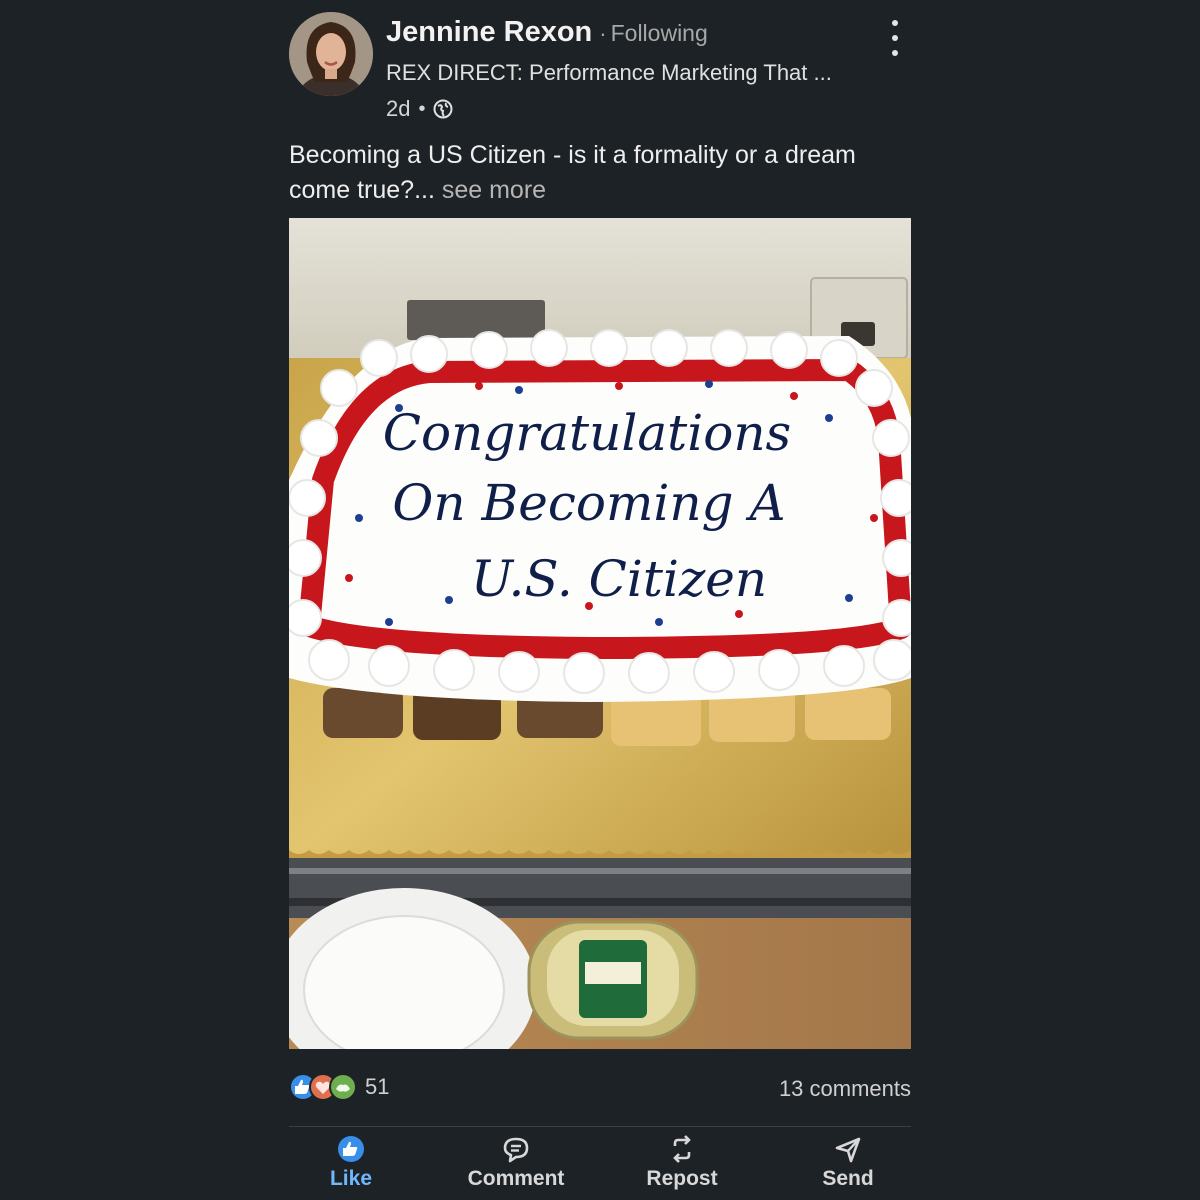 The height and width of the screenshot is (1200, 1200). What do you see at coordinates (682, 1178) in the screenshot?
I see `repost-label: Repost` at bounding box center [682, 1178].